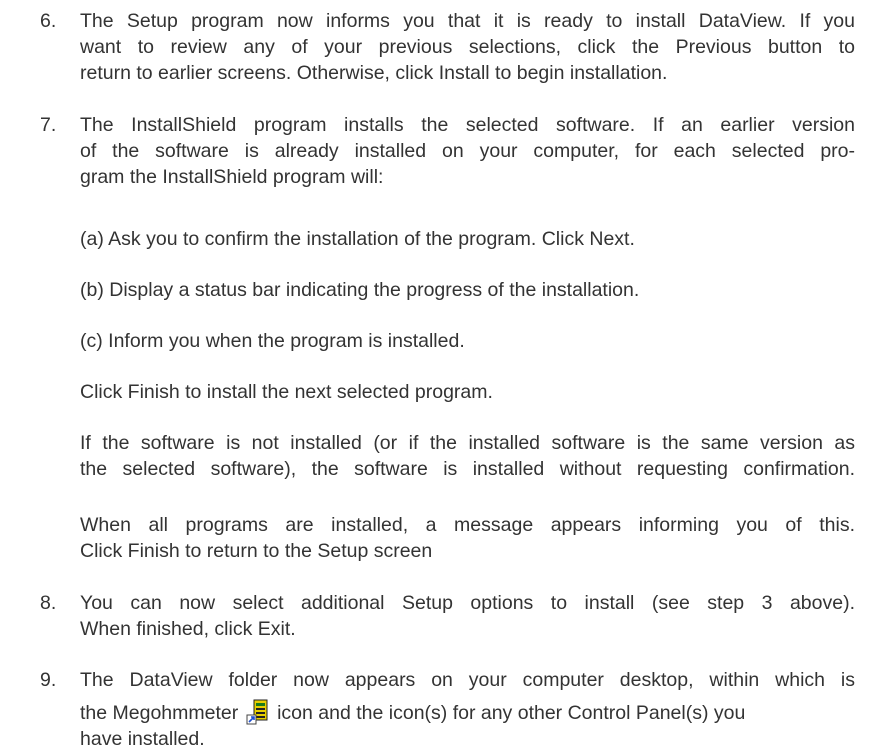 Image resolution: width=876 pixels, height=752 pixels. I want to click on paragraph-line: When finished, click Exit., so click(188, 629).